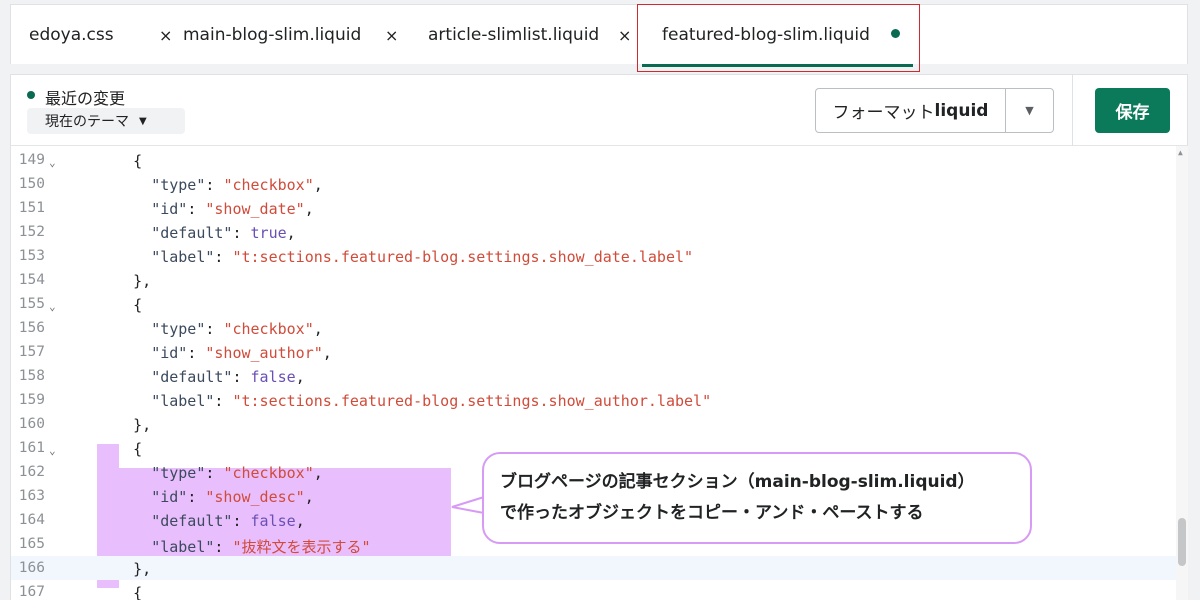 The width and height of the screenshot is (1200, 600). I want to click on line-number: 160, so click(31, 424).